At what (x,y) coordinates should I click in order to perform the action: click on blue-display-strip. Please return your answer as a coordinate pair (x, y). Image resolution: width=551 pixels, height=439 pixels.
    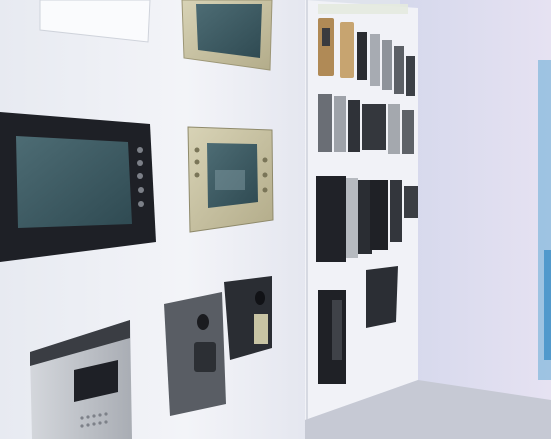
    Looking at the image, I should click on (547, 305).